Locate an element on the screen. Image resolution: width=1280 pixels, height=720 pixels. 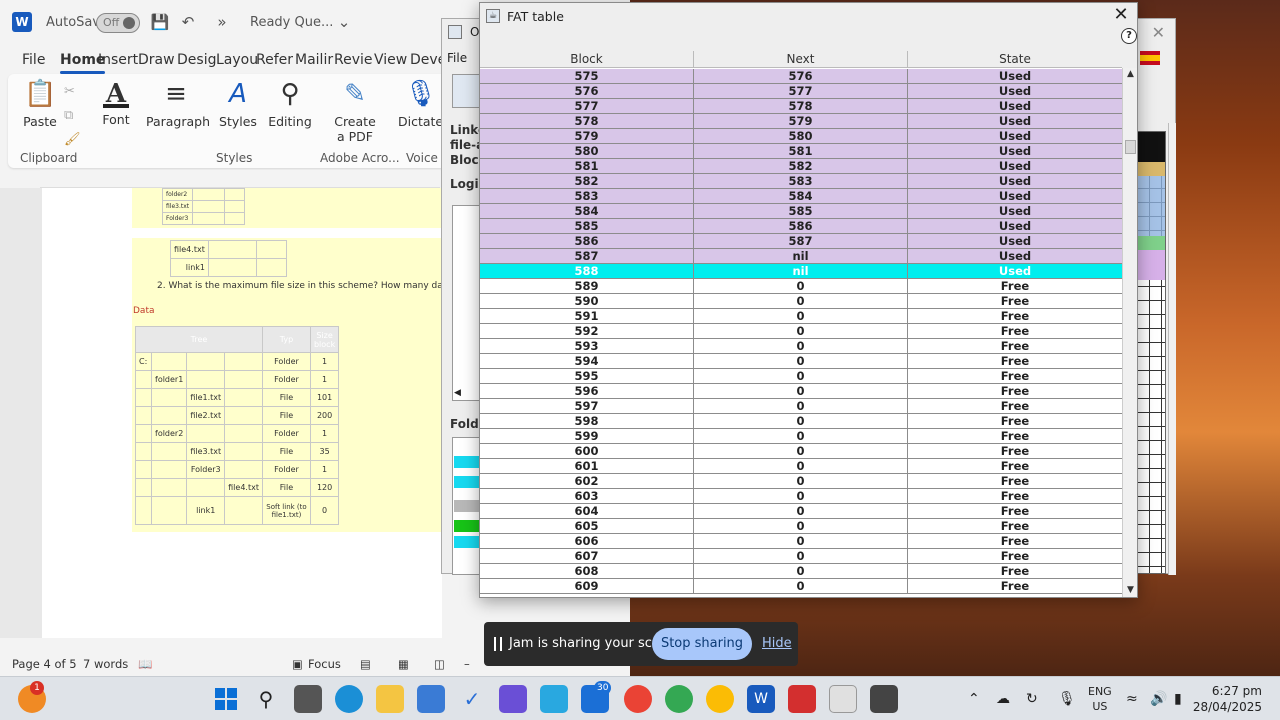
table-row: 606 0 Free is located at coordinates (801, 541).